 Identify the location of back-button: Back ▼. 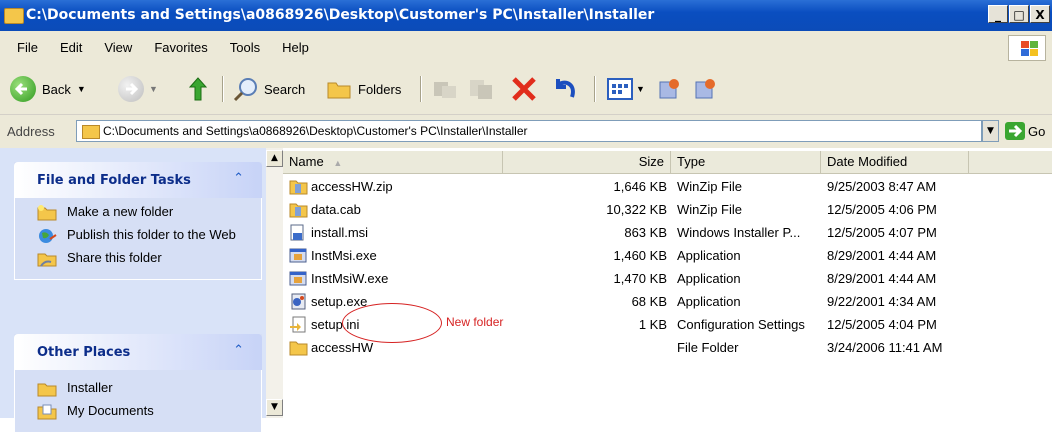
(48, 89).